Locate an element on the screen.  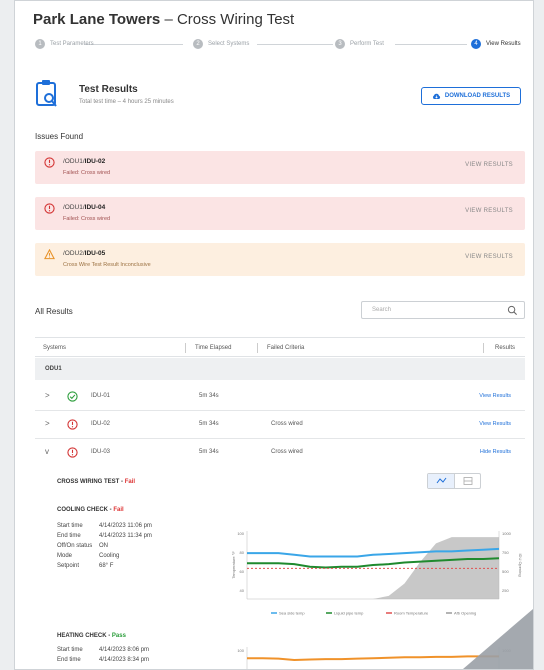
column-header-results: Results is located at coordinates (505, 348).